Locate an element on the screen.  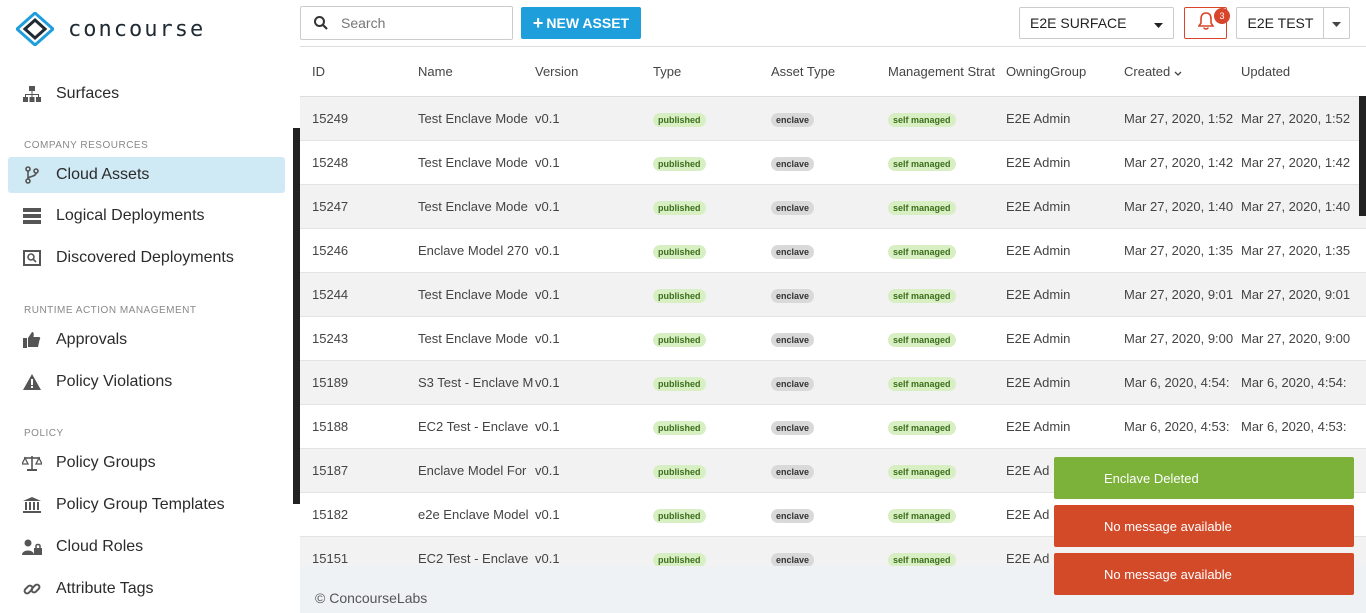
sidebar-item-discovered-deployments: Discovered Deployments is located at coordinates (146, 258).